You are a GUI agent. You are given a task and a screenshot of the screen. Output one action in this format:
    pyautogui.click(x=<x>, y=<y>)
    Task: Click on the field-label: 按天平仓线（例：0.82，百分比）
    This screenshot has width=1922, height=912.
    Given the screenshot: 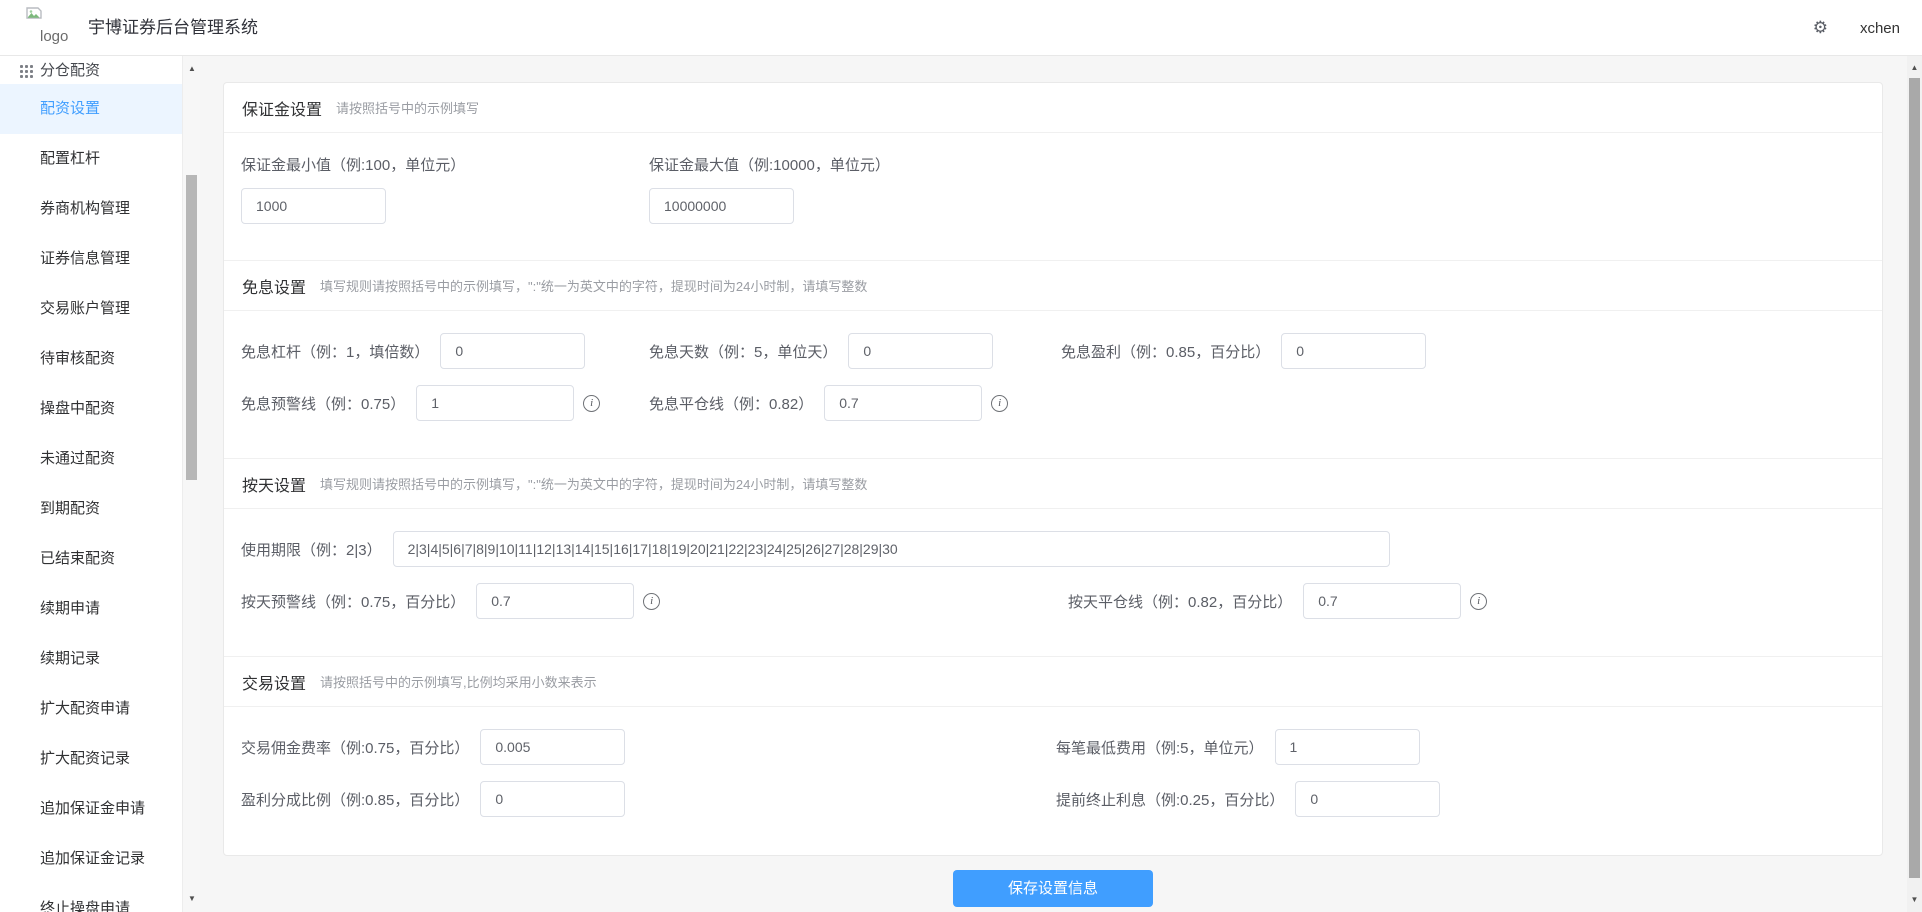 What is the action you would take?
    pyautogui.click(x=1180, y=602)
    